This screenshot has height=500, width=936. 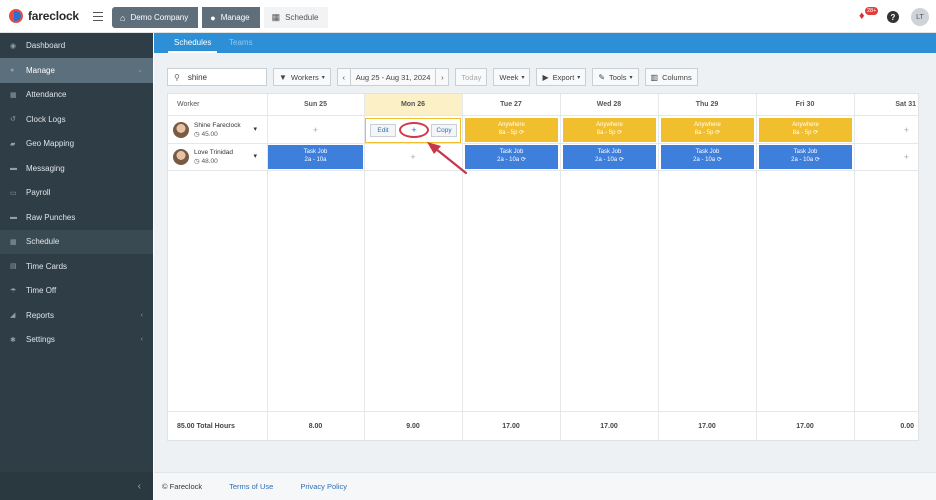 What do you see at coordinates (471, 77) in the screenshot?
I see `today-button: Today` at bounding box center [471, 77].